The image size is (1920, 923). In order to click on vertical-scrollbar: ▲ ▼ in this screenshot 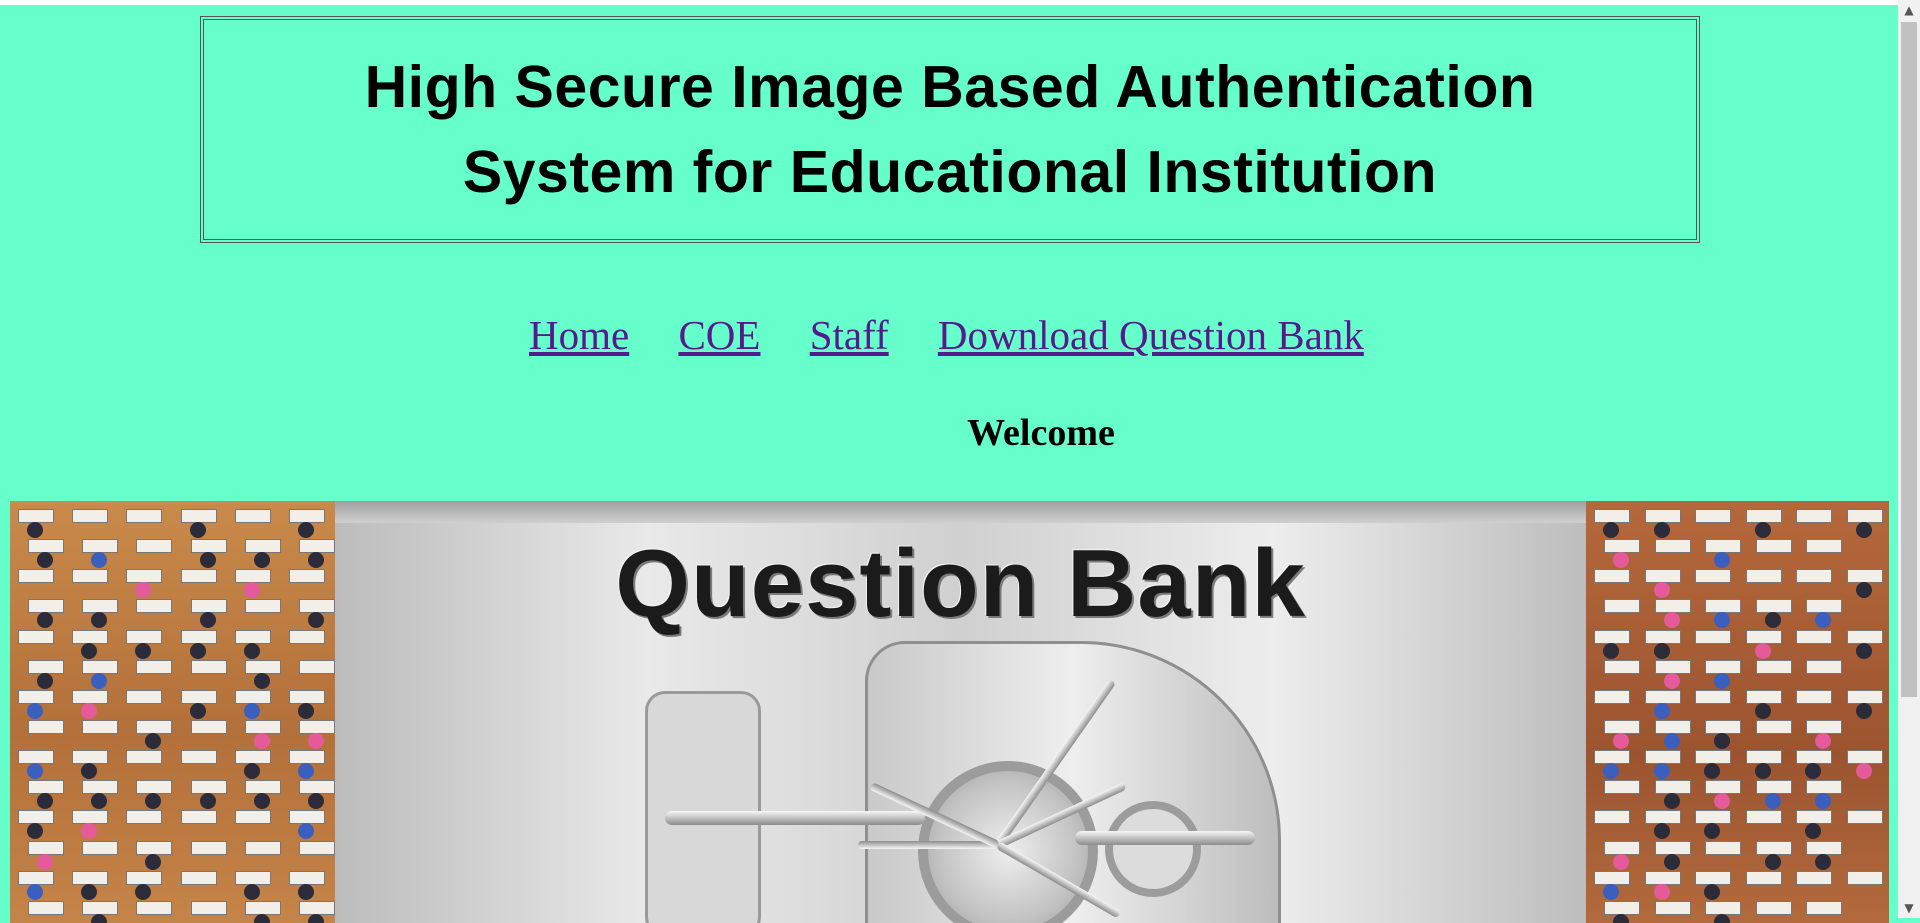, I will do `click(1909, 459)`.